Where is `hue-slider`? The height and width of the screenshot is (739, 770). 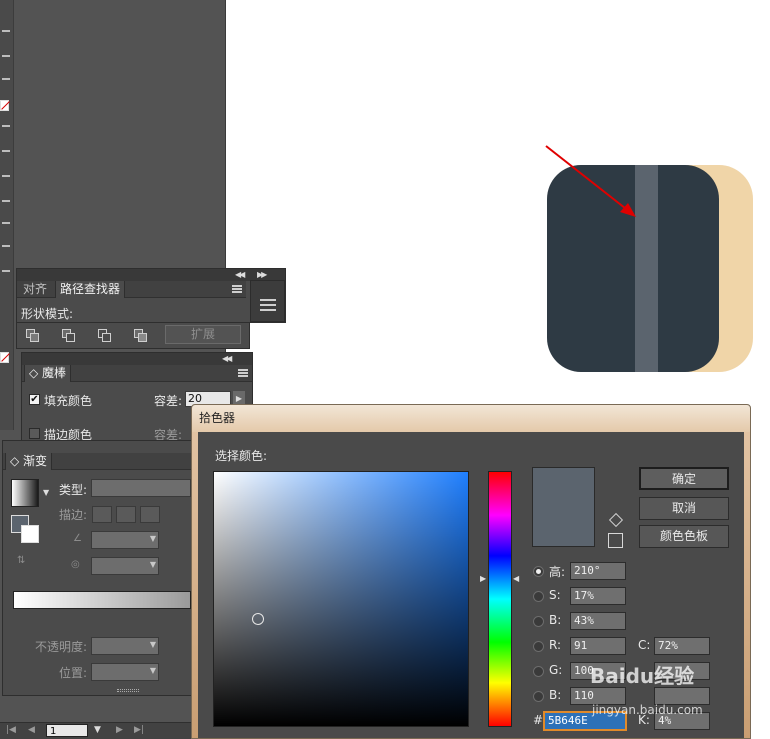 hue-slider is located at coordinates (500, 599).